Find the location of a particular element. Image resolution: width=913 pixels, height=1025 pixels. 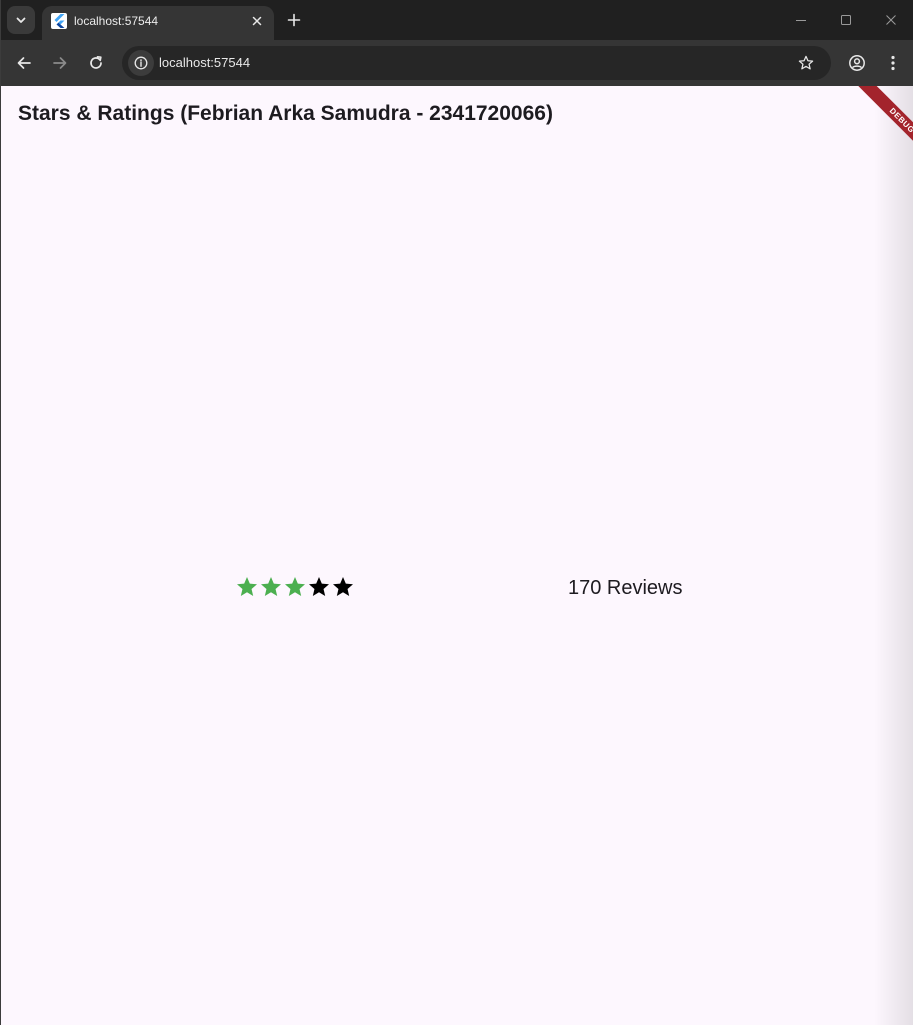

url-text: localhost:57544 is located at coordinates (204, 63).